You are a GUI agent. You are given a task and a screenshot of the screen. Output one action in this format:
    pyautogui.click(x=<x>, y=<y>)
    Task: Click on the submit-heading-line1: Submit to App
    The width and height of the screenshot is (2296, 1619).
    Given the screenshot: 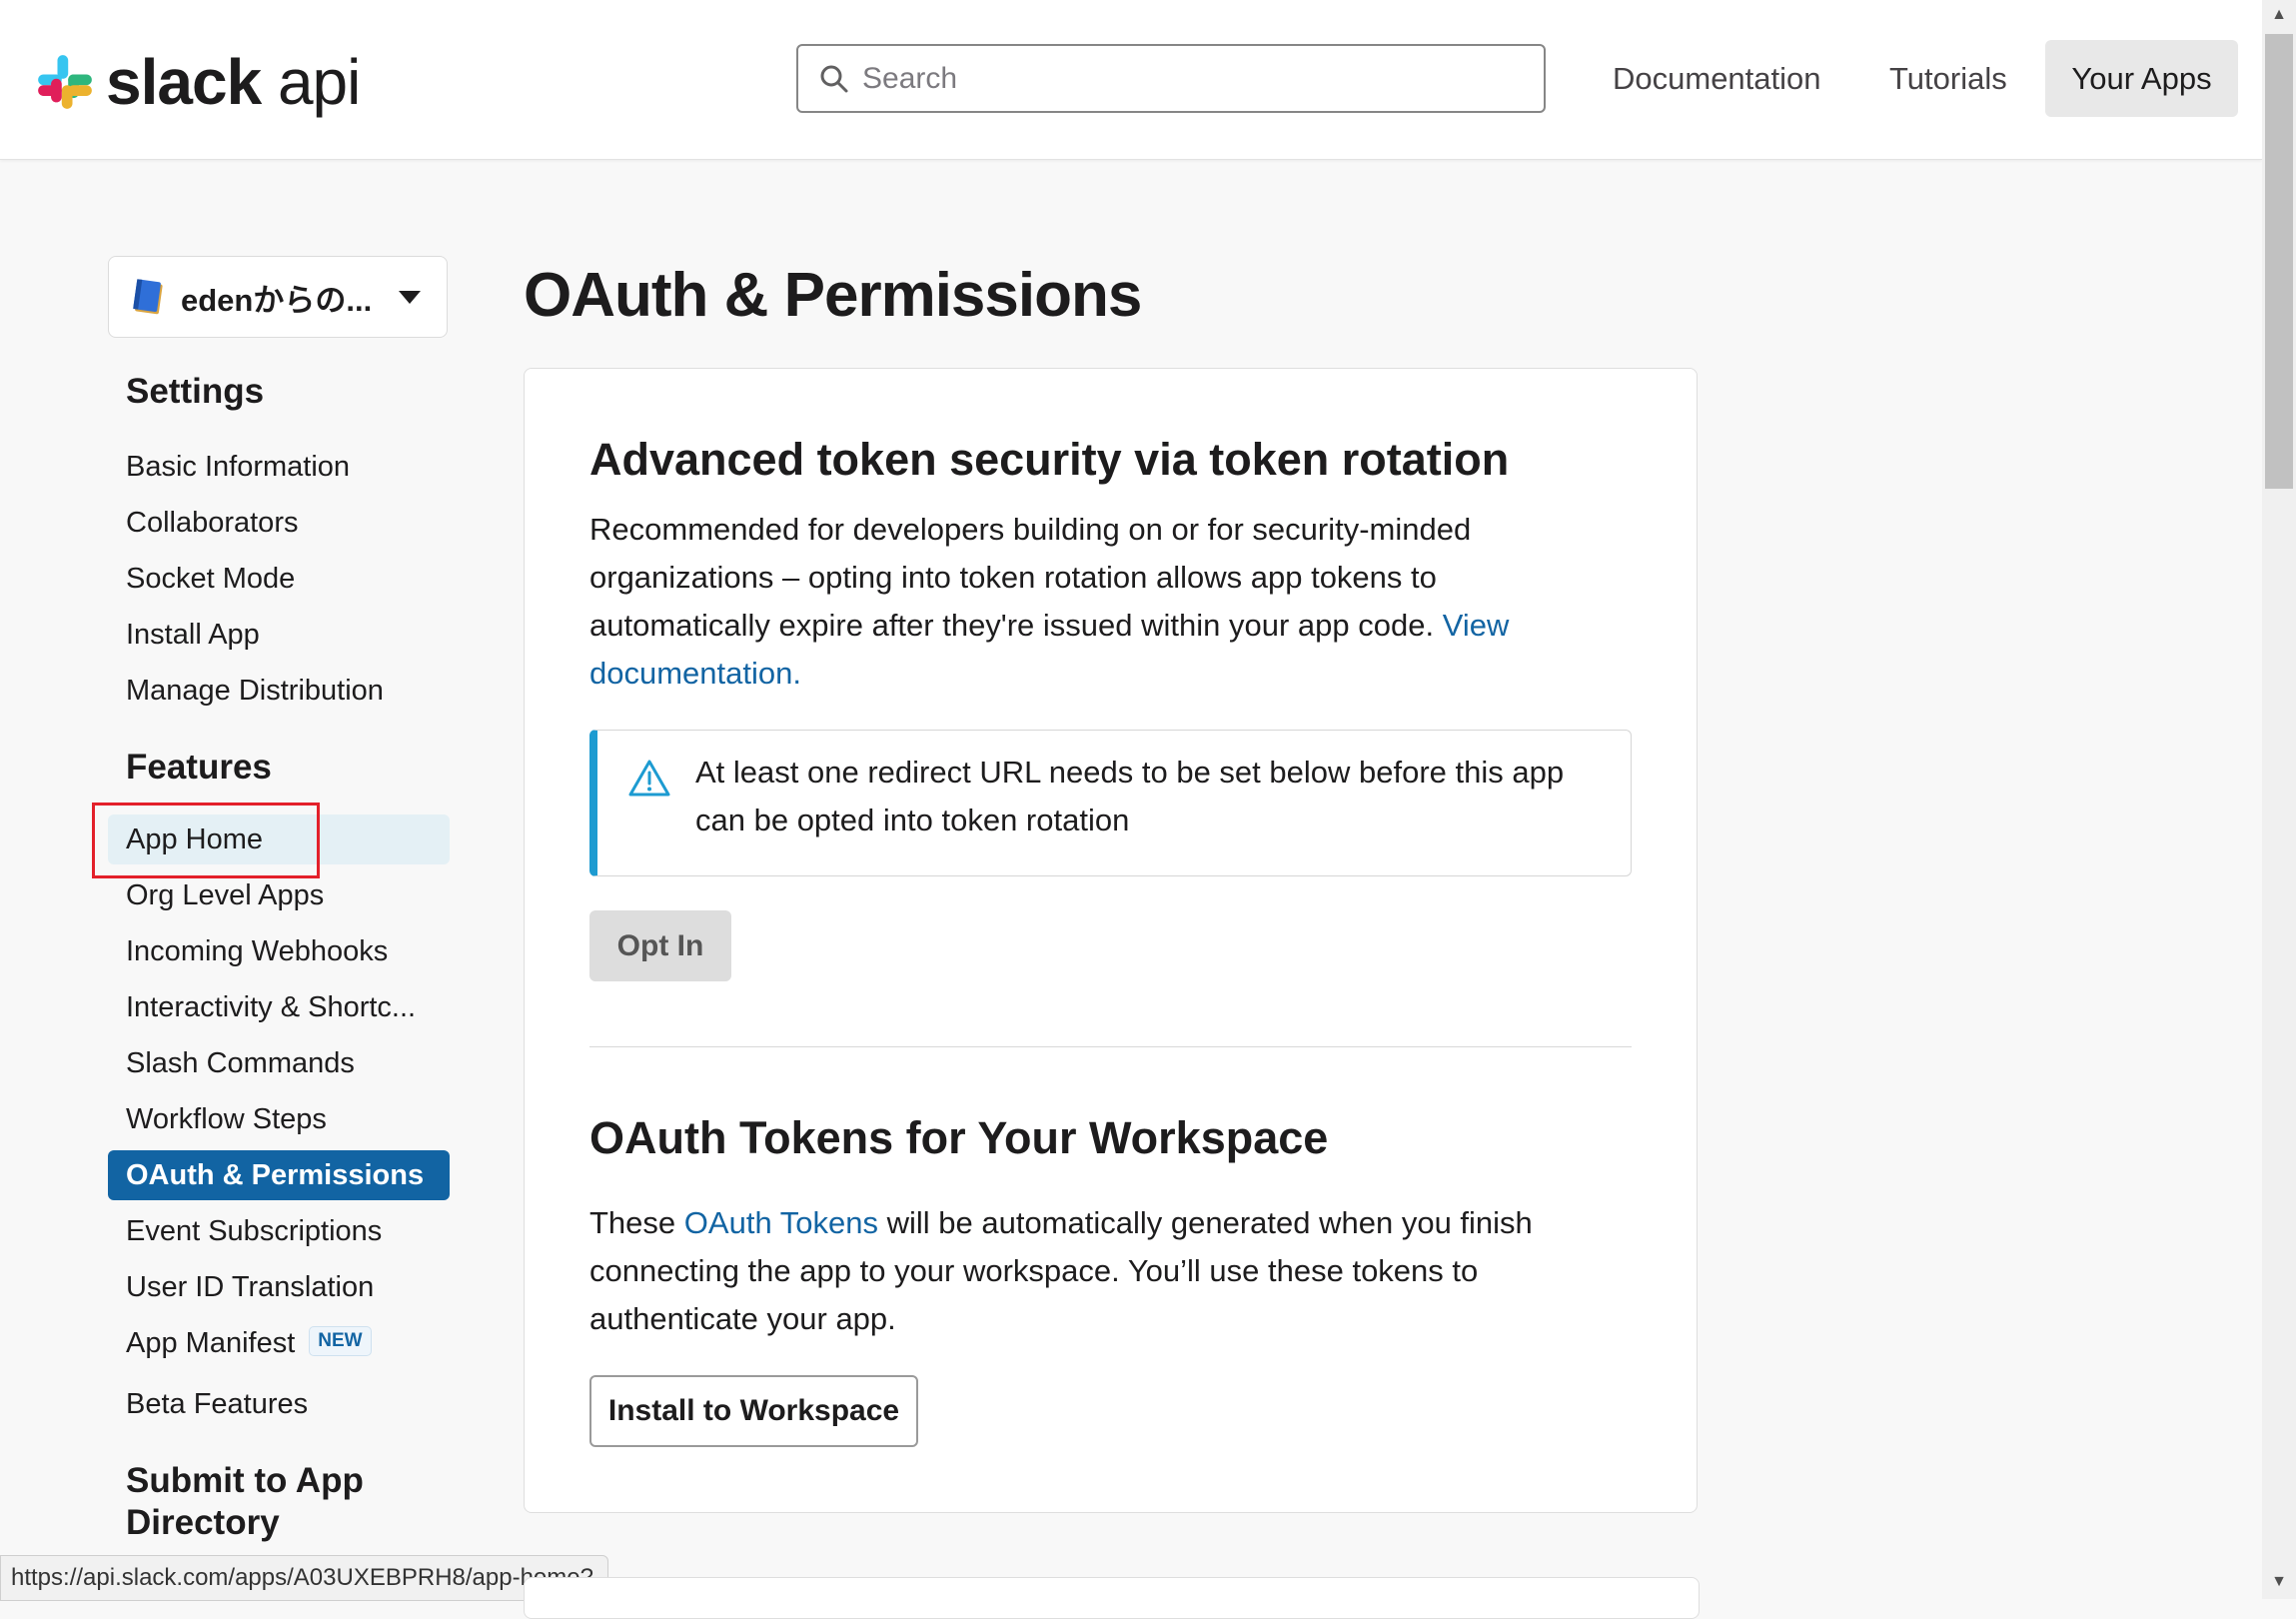 What is the action you would take?
    pyautogui.click(x=245, y=1480)
    